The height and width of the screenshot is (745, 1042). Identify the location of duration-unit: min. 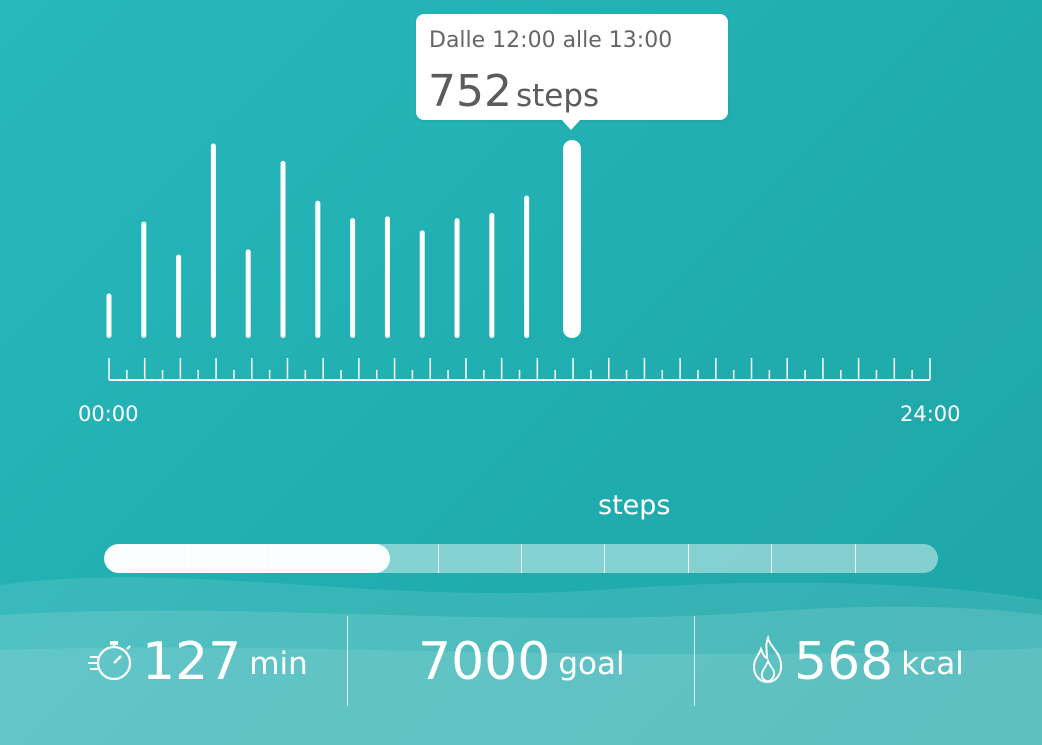
(278, 664).